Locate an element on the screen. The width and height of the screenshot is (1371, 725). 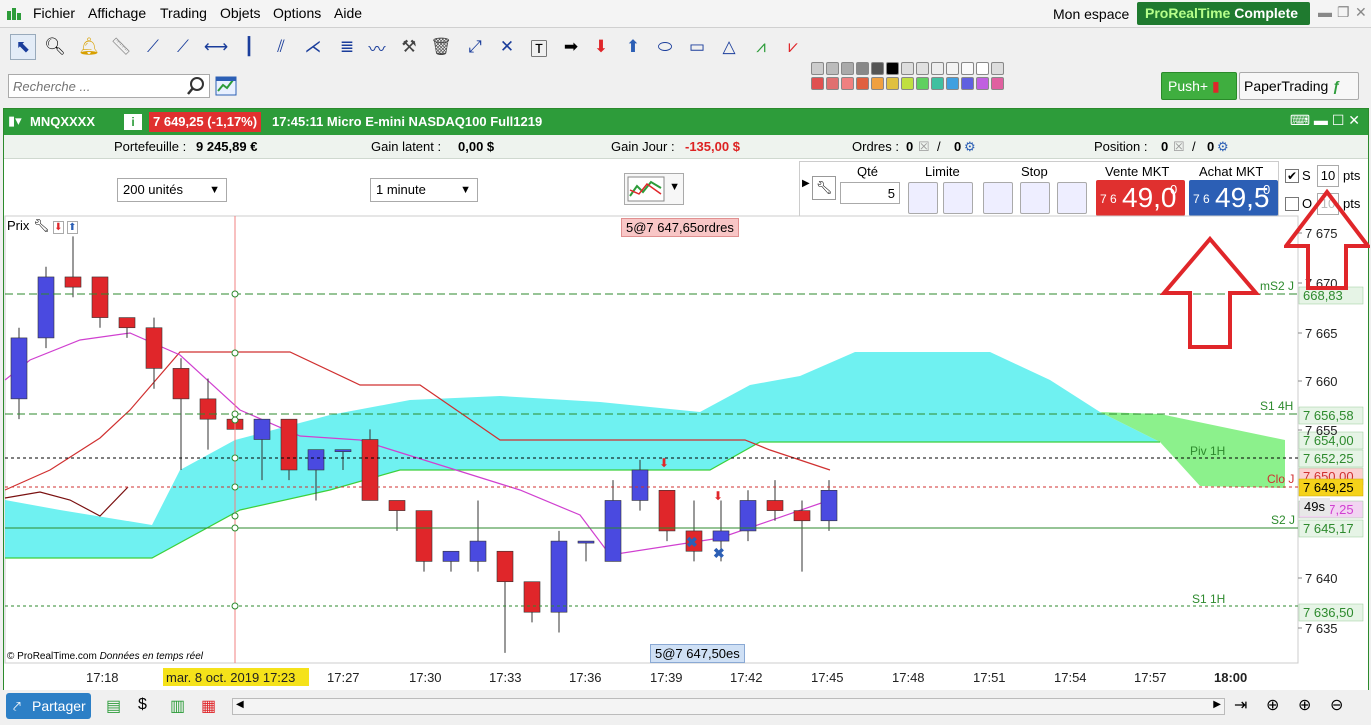
menu-options: Options is located at coordinates (297, 13).